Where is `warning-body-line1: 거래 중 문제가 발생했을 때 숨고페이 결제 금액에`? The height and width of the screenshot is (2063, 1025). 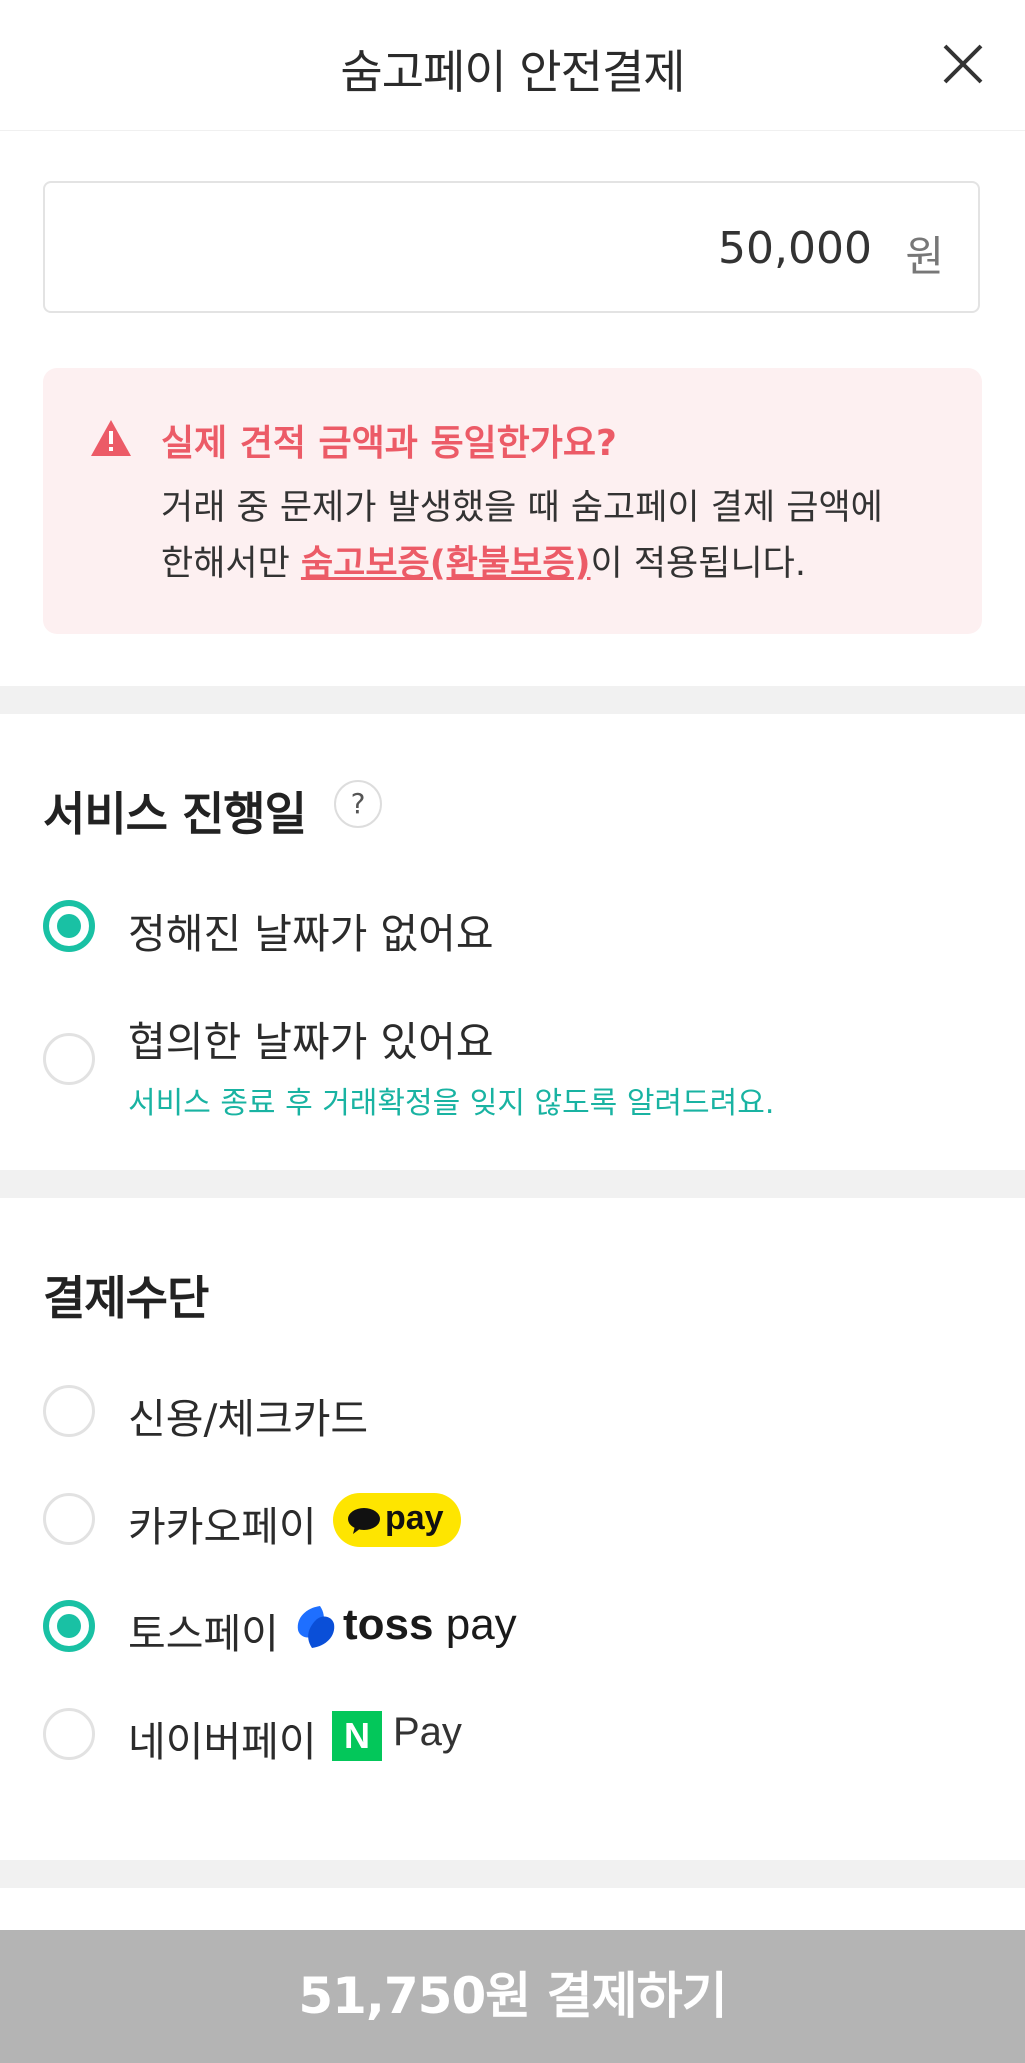
warning-body-line1: 거래 중 문제가 발생했을 때 숨고페이 결제 금액에 is located at coordinates (522, 508).